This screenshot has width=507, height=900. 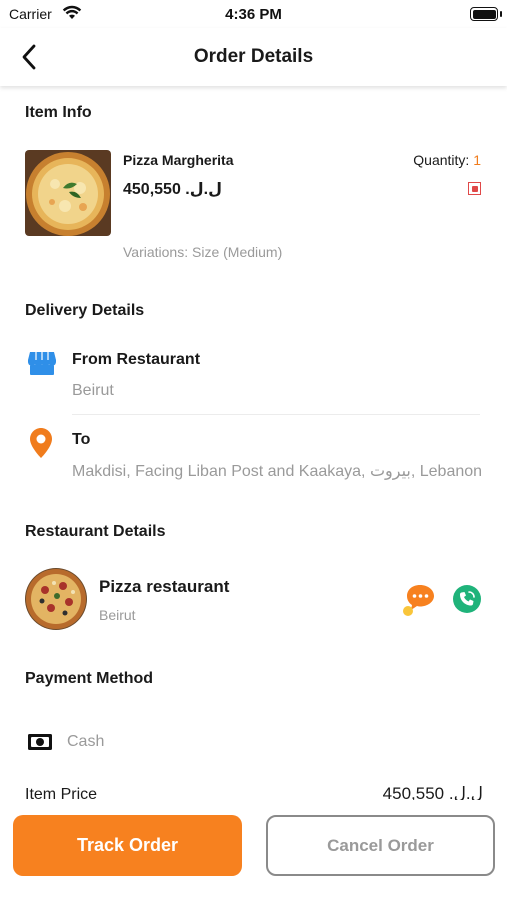 What do you see at coordinates (474, 188) in the screenshot?
I see `food-type-icon` at bounding box center [474, 188].